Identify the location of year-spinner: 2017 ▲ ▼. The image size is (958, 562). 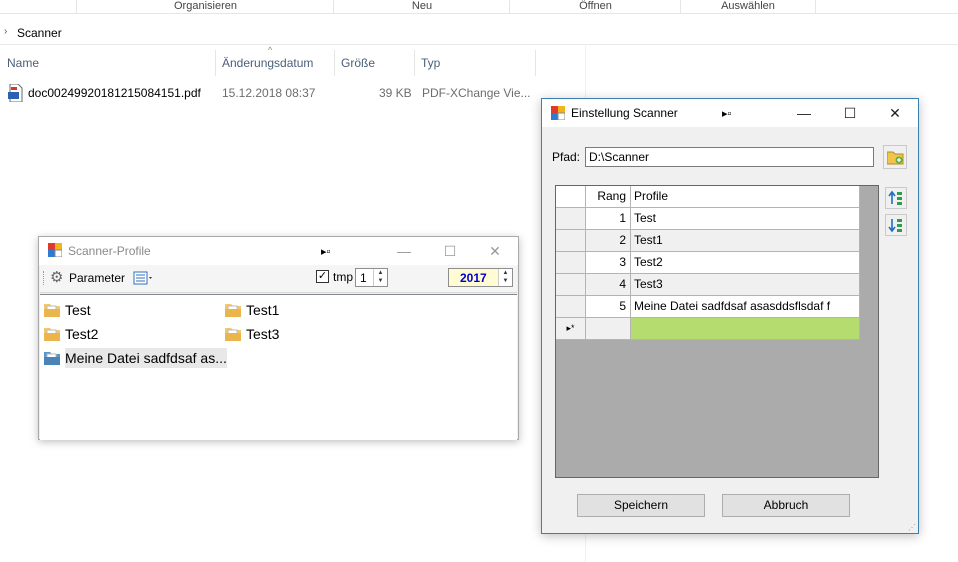
(480, 277).